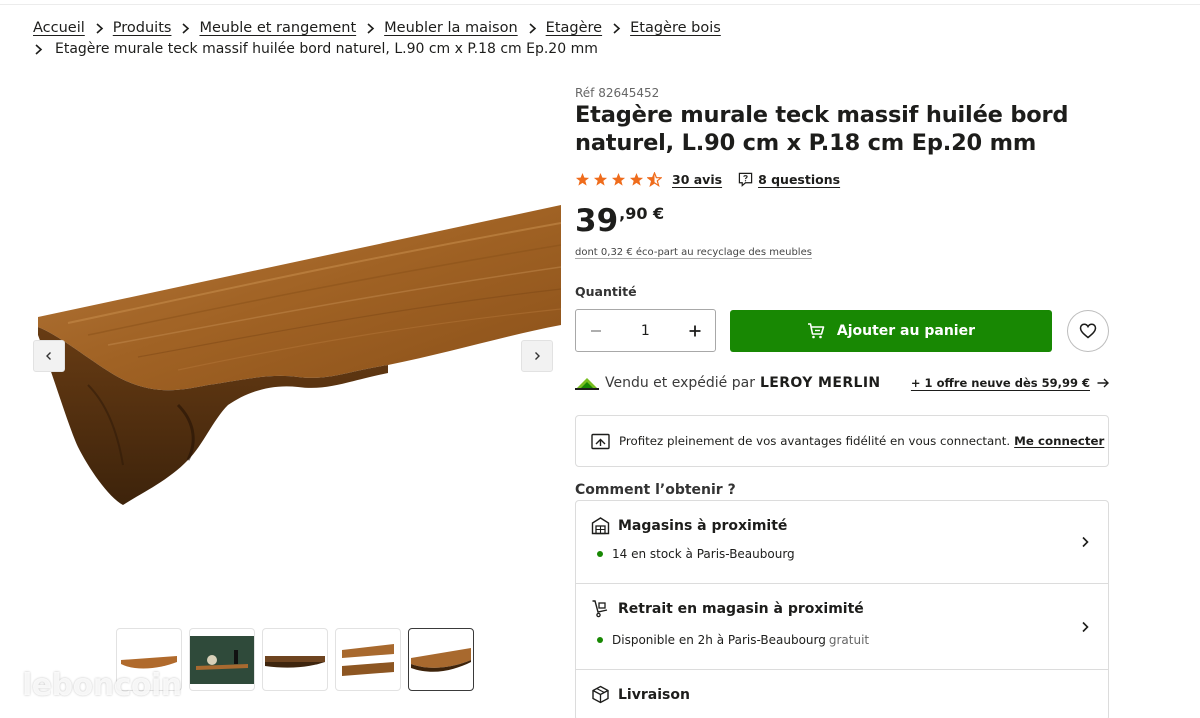 This screenshot has height=718, width=1200. I want to click on seller-name: LEROY MERLIN, so click(820, 383).